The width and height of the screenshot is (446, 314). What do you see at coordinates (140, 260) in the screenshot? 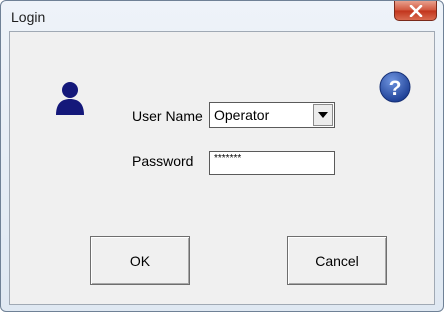
I see `ok-button: OK` at bounding box center [140, 260].